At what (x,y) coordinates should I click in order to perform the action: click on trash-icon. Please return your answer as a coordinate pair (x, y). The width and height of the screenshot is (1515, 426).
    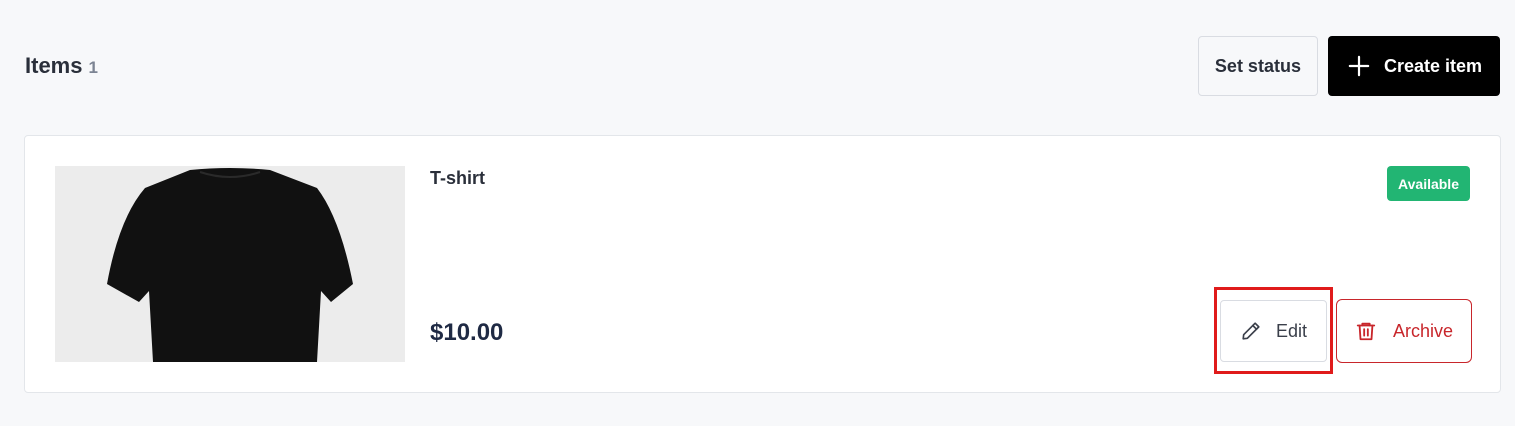
    Looking at the image, I should click on (1366, 331).